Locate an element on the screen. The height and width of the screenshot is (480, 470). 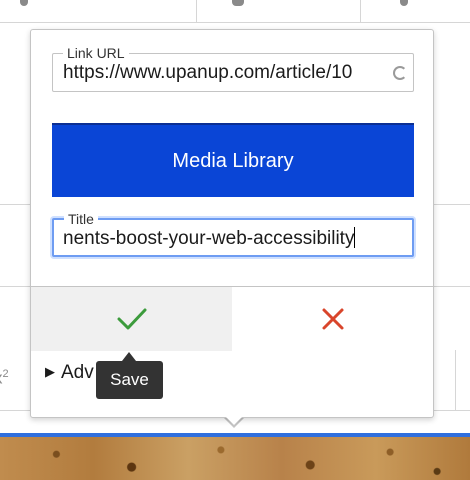
save-tooltip: Save is located at coordinates (129, 380).